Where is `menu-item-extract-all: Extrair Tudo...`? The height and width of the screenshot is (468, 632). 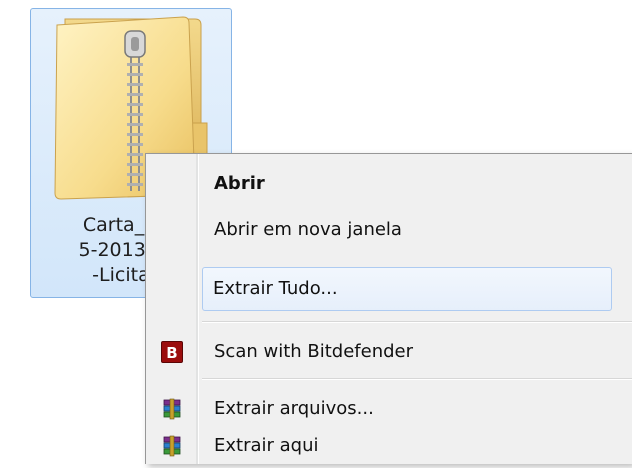 menu-item-extract-all: Extrair Tudo... is located at coordinates (407, 289).